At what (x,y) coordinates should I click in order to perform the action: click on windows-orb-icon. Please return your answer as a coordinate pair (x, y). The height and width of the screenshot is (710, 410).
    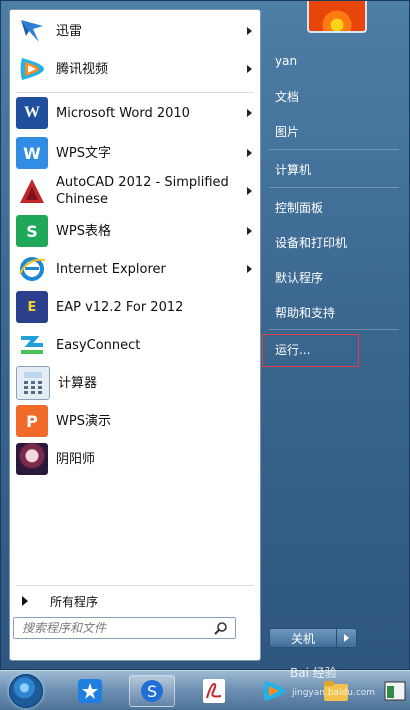
    Looking at the image, I should click on (26, 691).